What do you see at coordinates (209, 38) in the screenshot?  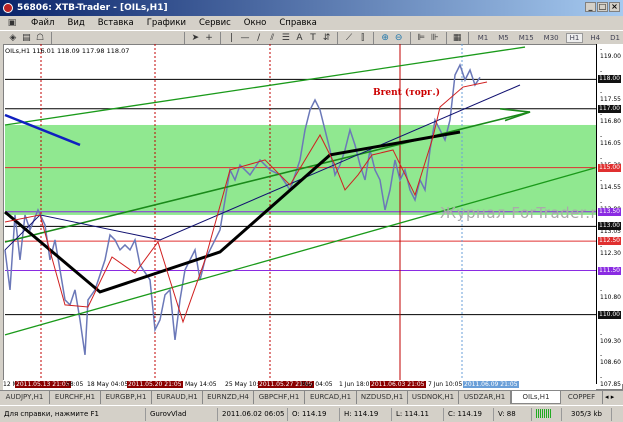 I see `crosshair-icon: +` at bounding box center [209, 38].